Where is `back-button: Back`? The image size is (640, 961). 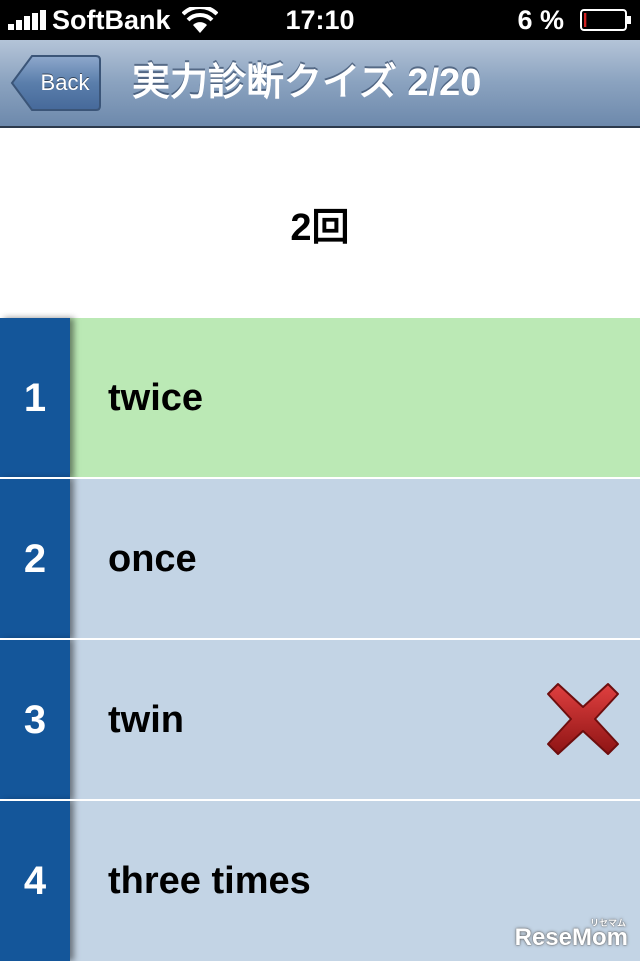
back-button: Back is located at coordinates (56, 83).